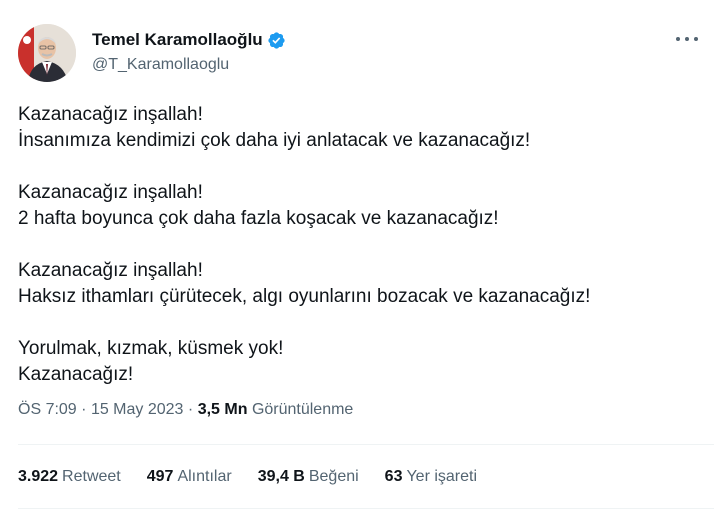  Describe the element at coordinates (393, 476) in the screenshot. I see `stat-count: 63` at that location.